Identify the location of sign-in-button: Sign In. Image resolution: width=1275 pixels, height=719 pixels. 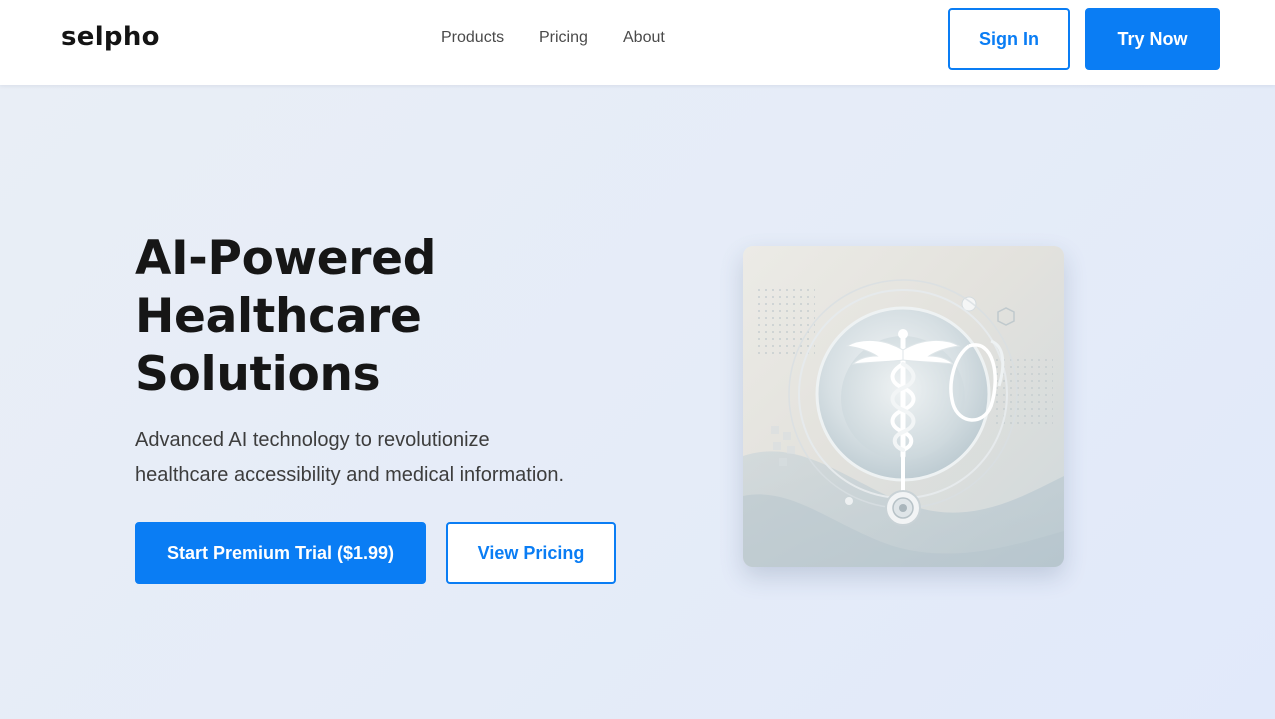
(1009, 39).